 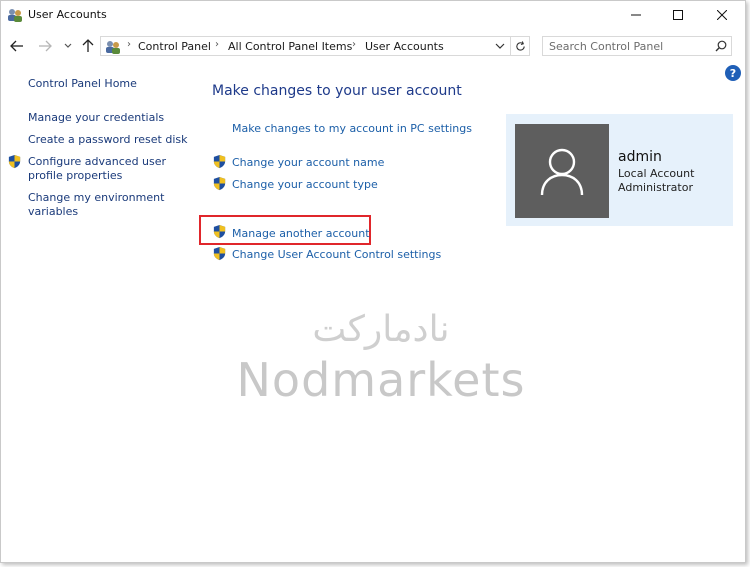 What do you see at coordinates (381, 380) in the screenshot?
I see `watermark-english: Nodmarkets` at bounding box center [381, 380].